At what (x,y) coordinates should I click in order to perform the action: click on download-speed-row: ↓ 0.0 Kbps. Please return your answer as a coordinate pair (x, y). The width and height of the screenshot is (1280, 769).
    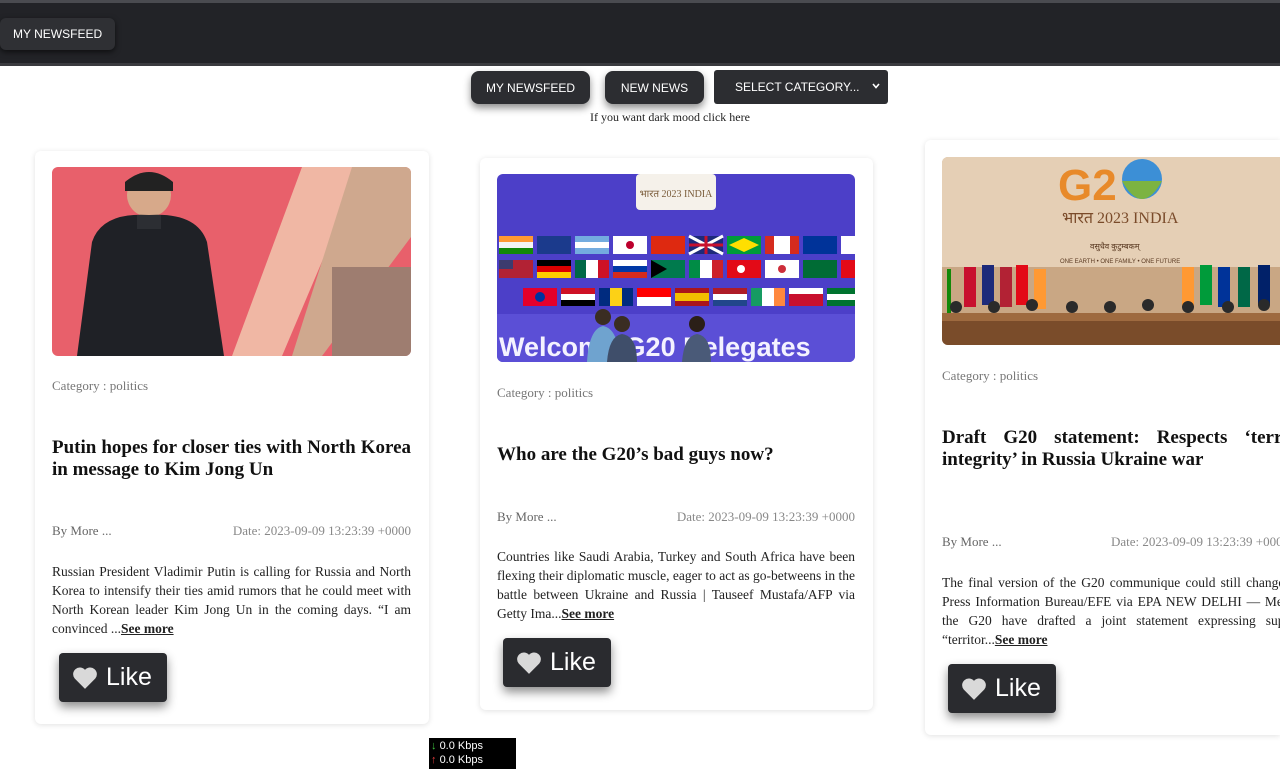
    Looking at the image, I should click on (473, 746).